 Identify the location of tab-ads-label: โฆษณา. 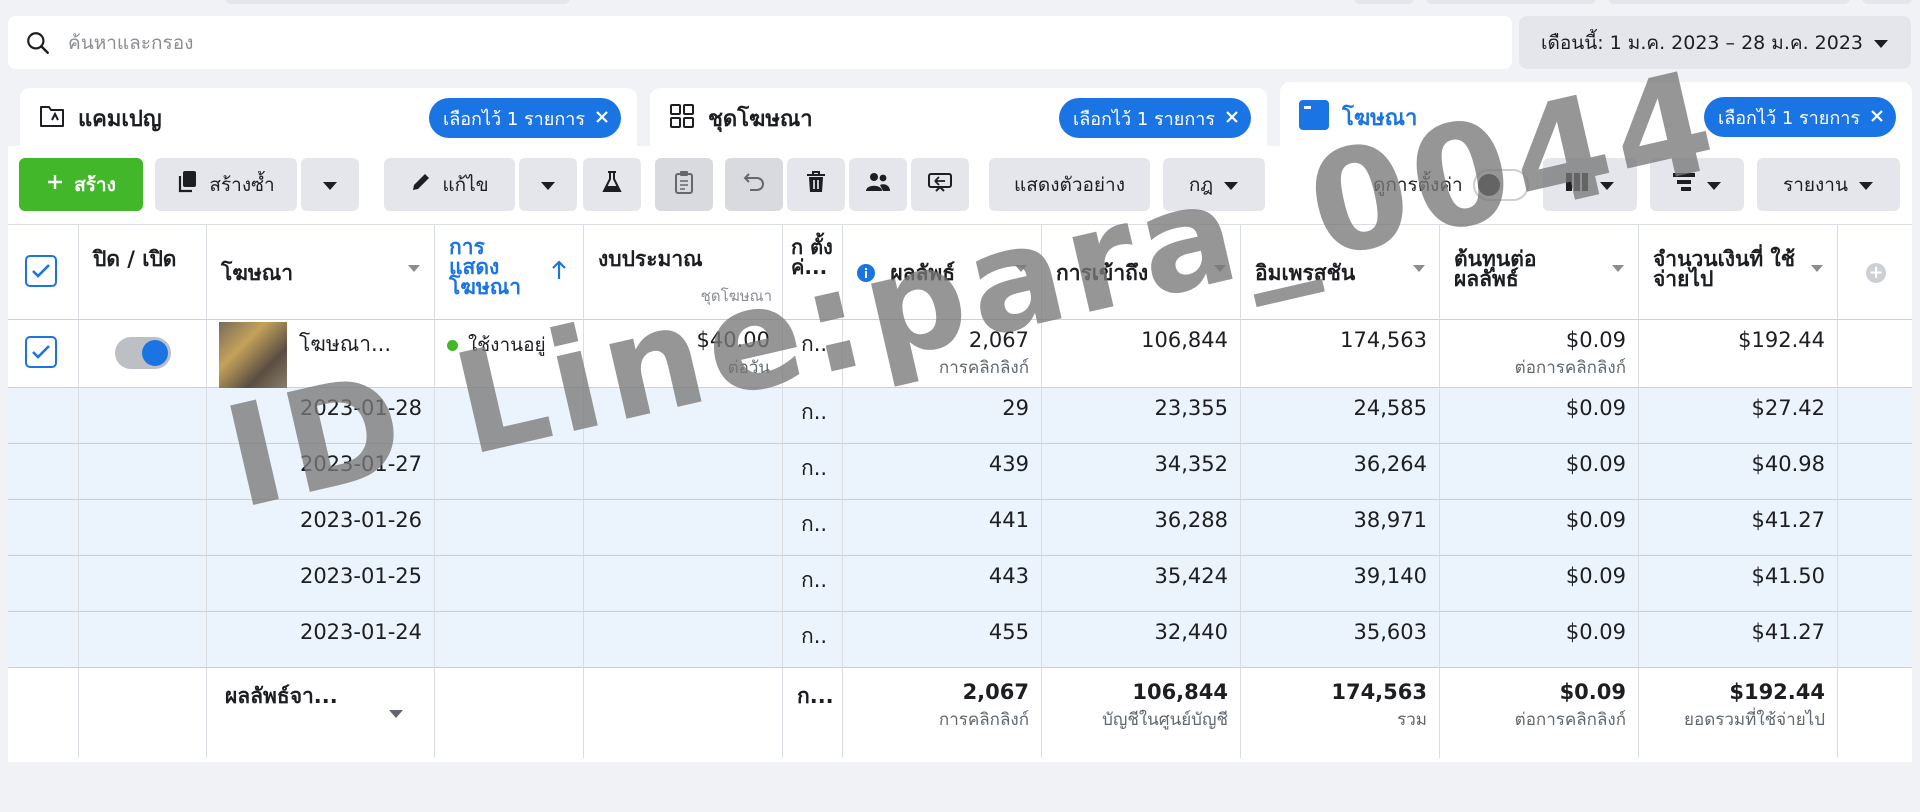
(1380, 118).